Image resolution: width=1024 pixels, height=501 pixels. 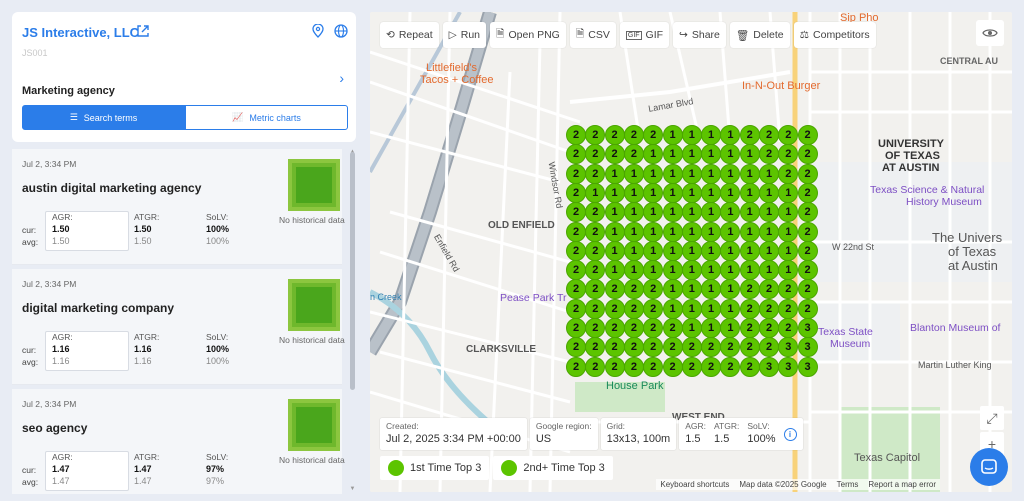 I want to click on terms-link: Terms, so click(x=848, y=484).